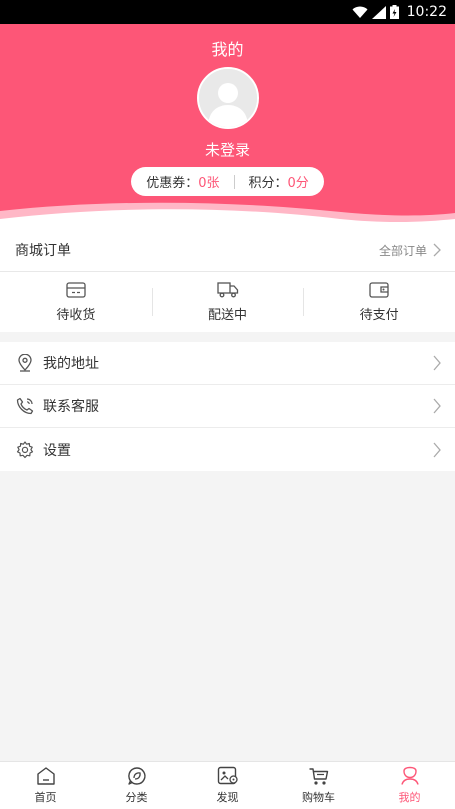 The height and width of the screenshot is (809, 455). I want to click on all-orders-label: 全部订单, so click(402, 250).